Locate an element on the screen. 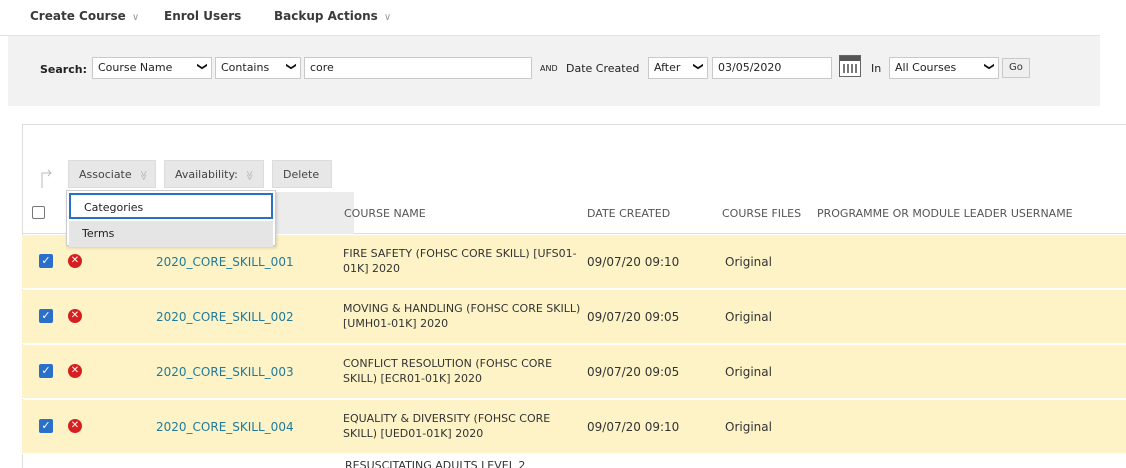 Image resolution: width=1126 pixels, height=468 pixels. search-input: core is located at coordinates (418, 68).